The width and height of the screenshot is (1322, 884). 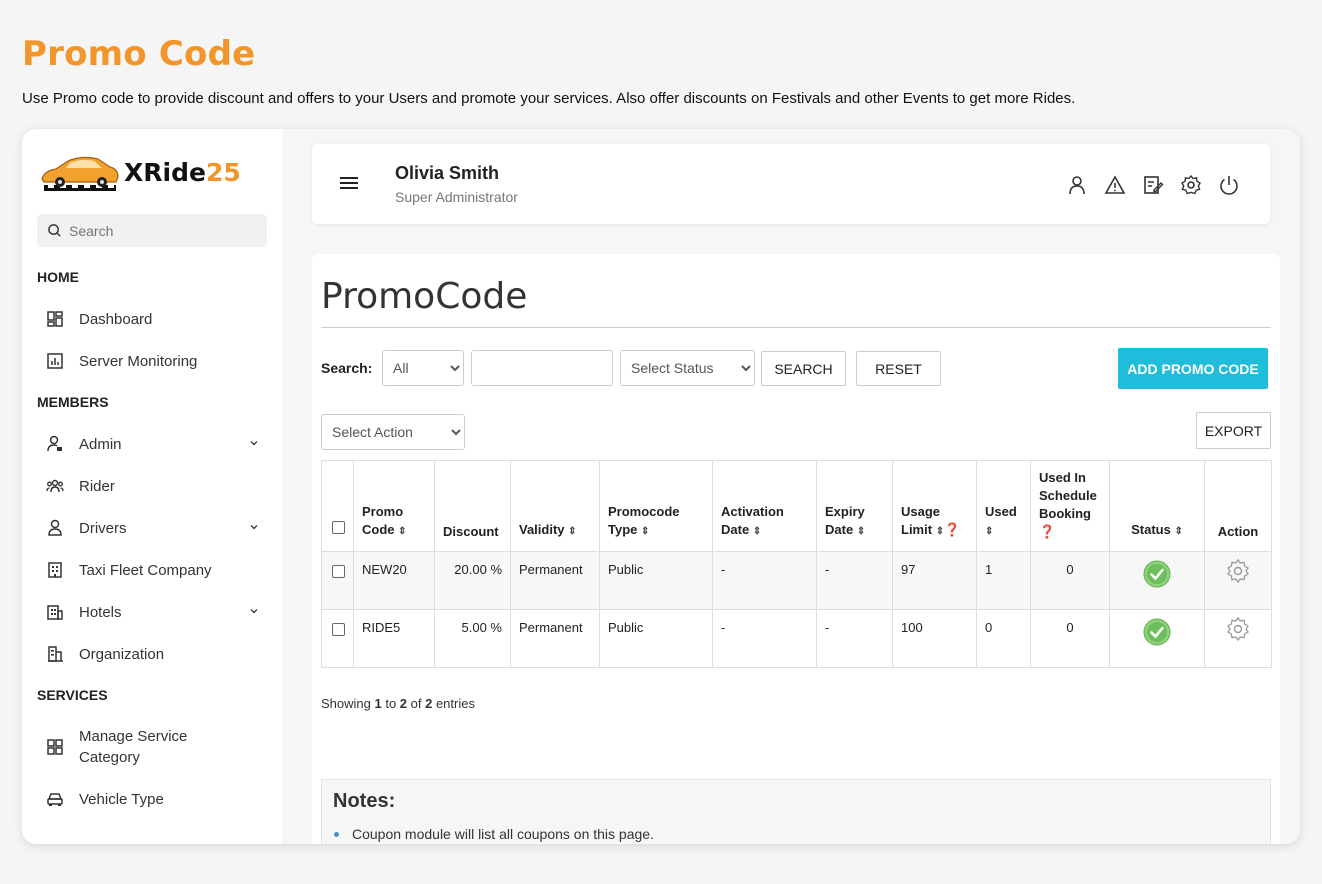 What do you see at coordinates (338, 527) in the screenshot?
I see `select-all-checkbox` at bounding box center [338, 527].